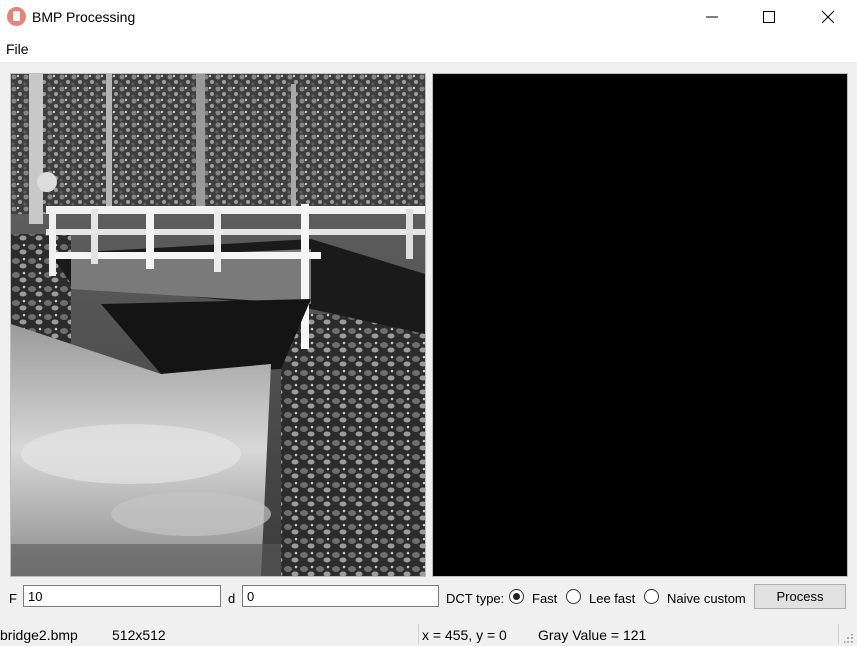 This screenshot has width=857, height=646. What do you see at coordinates (651, 596) in the screenshot?
I see `dct-naive-custom-radio` at bounding box center [651, 596].